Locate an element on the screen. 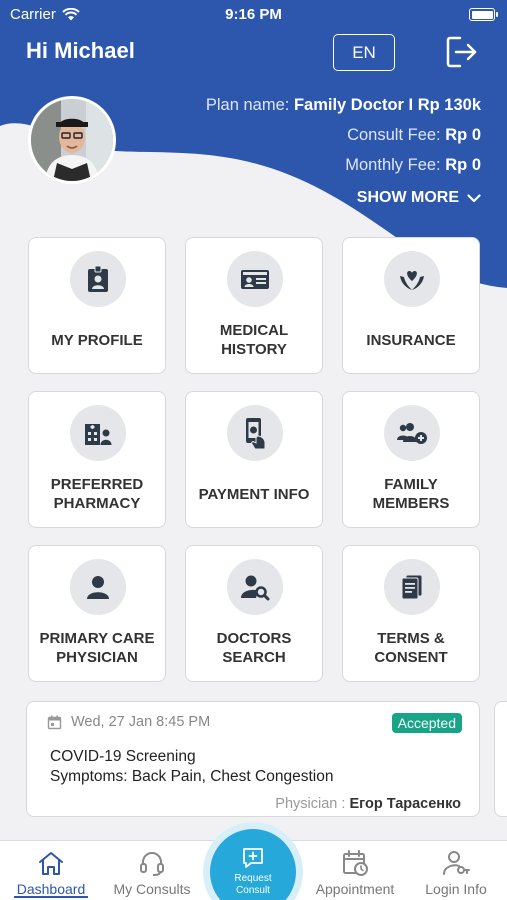 The width and height of the screenshot is (507, 900). avatar is located at coordinates (72, 140).